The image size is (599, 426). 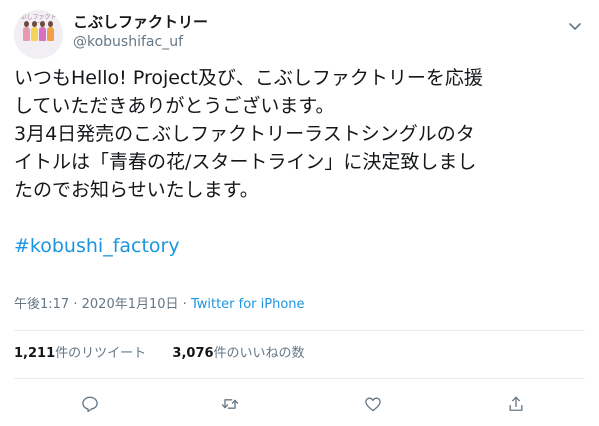 What do you see at coordinates (575, 26) in the screenshot?
I see `chevron-down-icon` at bounding box center [575, 26].